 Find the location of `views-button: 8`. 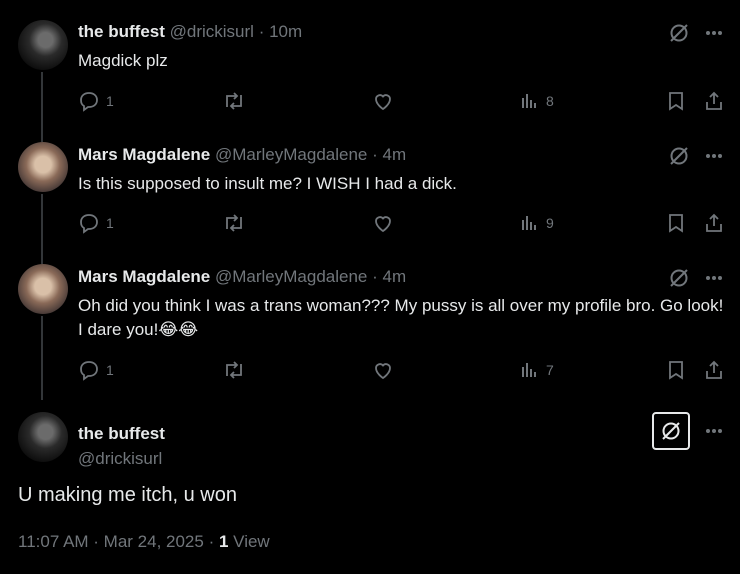

views-button: 8 is located at coordinates (537, 101).